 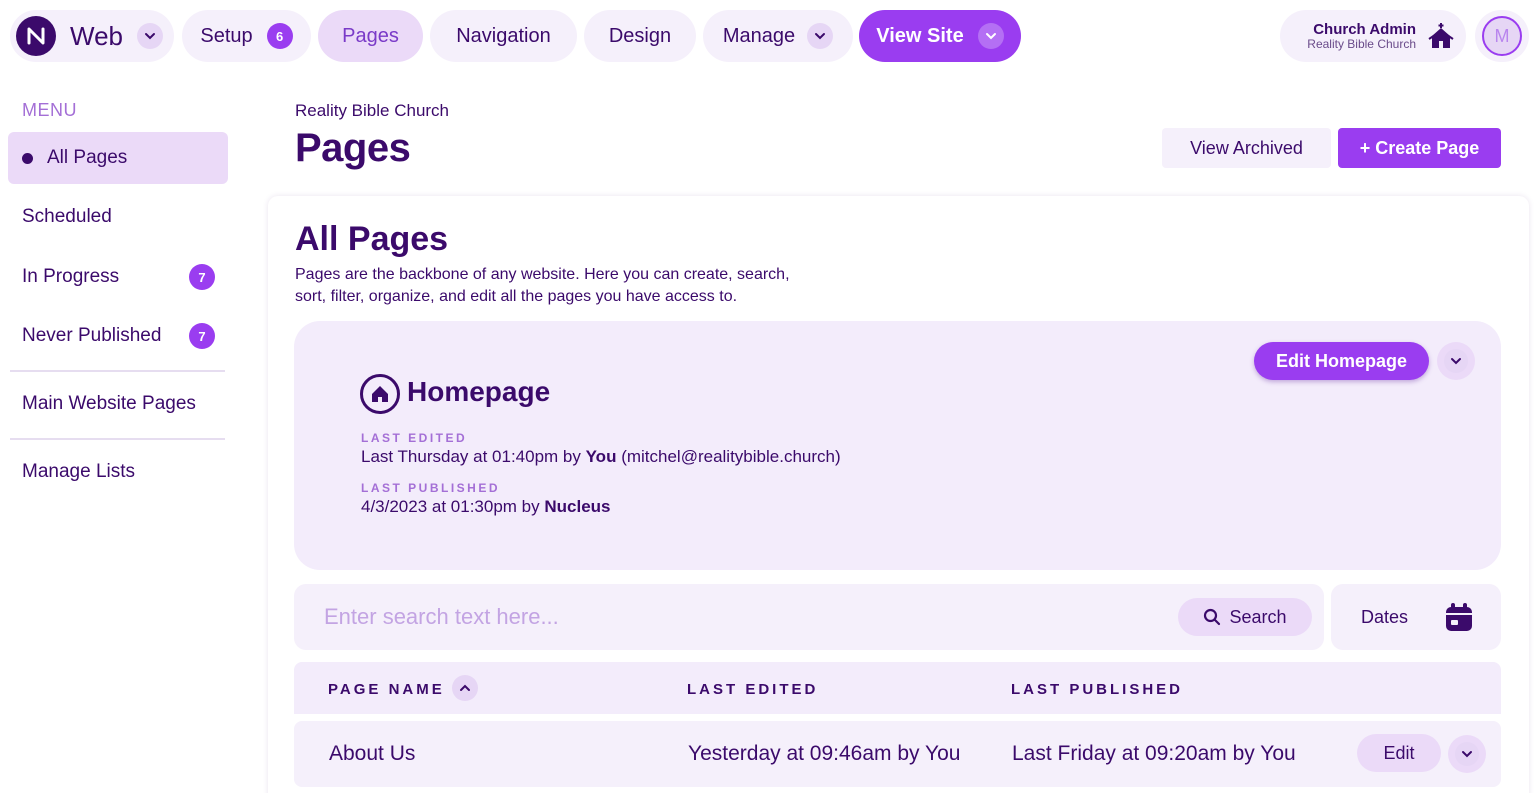 What do you see at coordinates (1341, 361) in the screenshot?
I see `edit-homepage-button: Edit Homepage` at bounding box center [1341, 361].